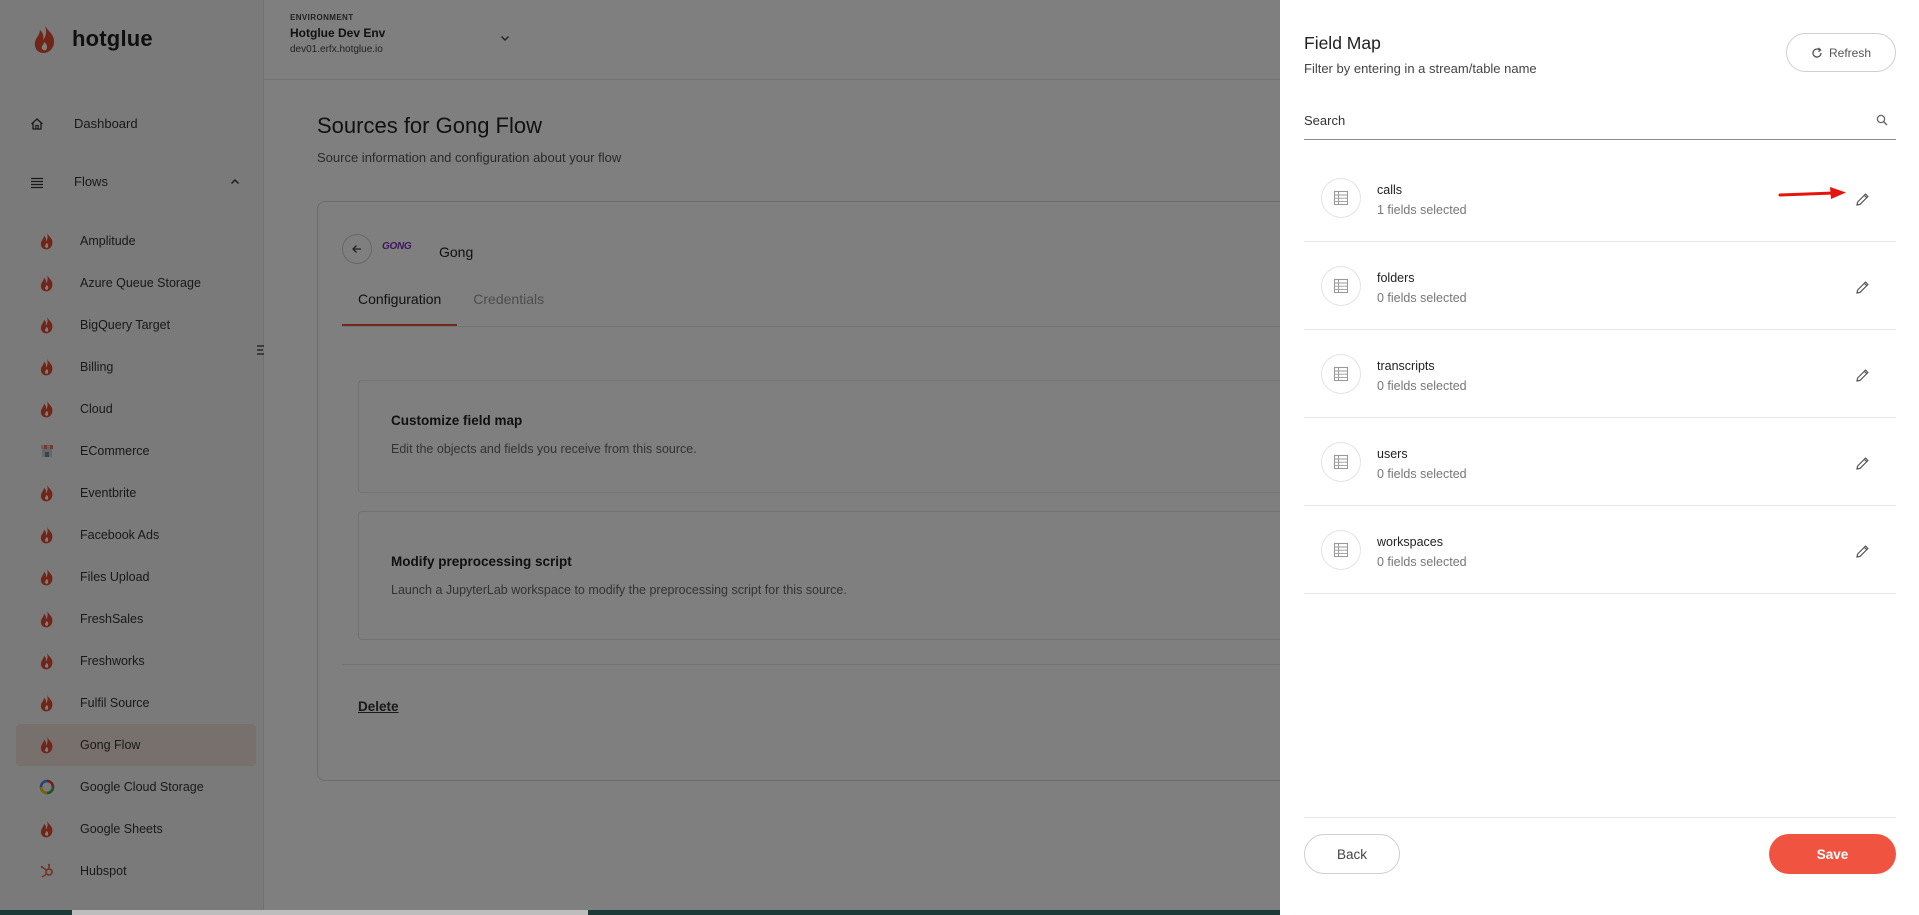 The image size is (1919, 915). I want to click on bottom-scrollbar, so click(640, 912).